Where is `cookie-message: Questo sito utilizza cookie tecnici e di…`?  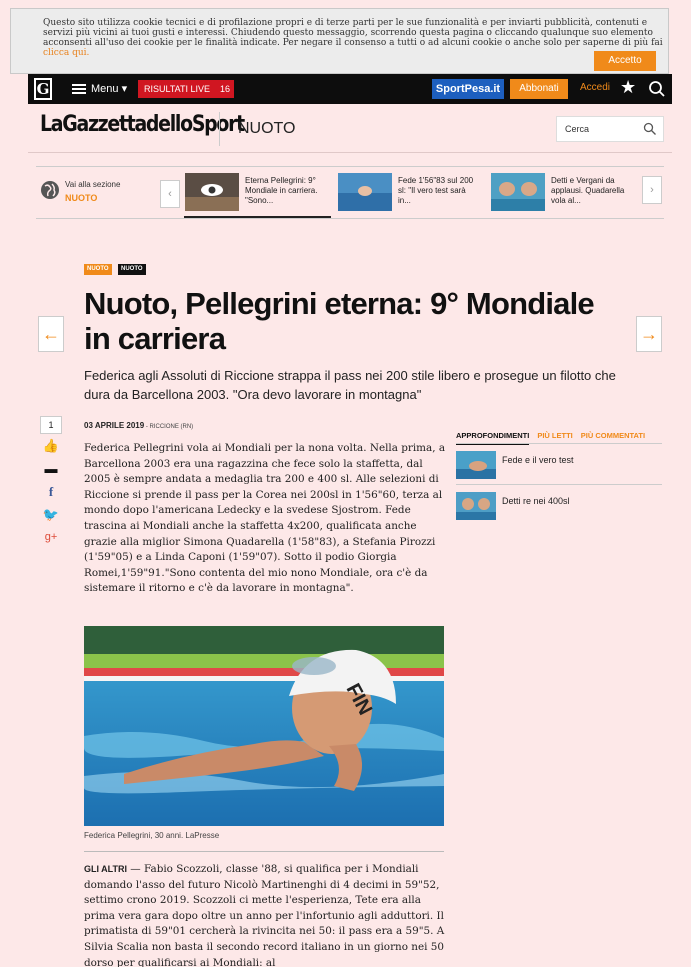
cookie-message: Questo sito utilizza cookie tecnici e di… is located at coordinates (353, 33).